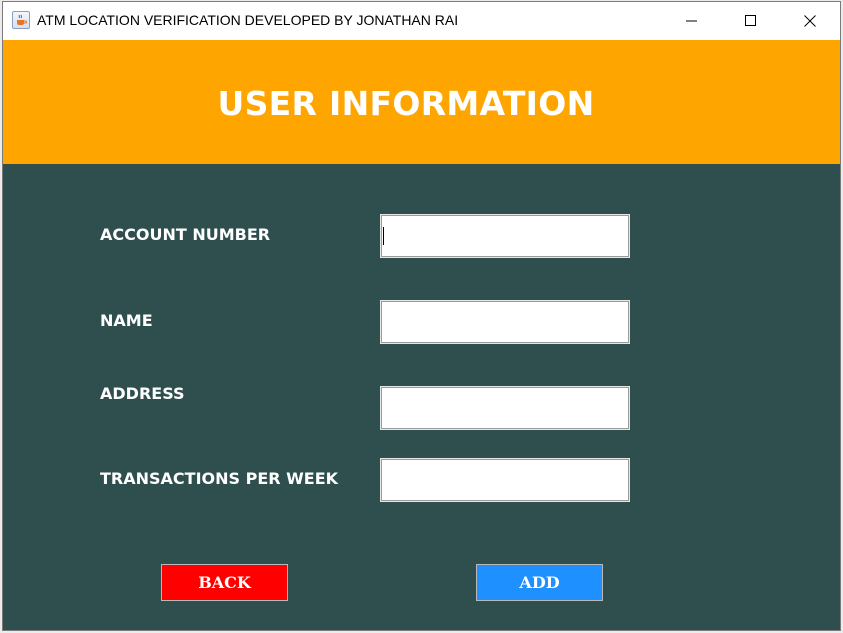  Describe the element at coordinates (21, 20) in the screenshot. I see `java-cup-icon` at that location.